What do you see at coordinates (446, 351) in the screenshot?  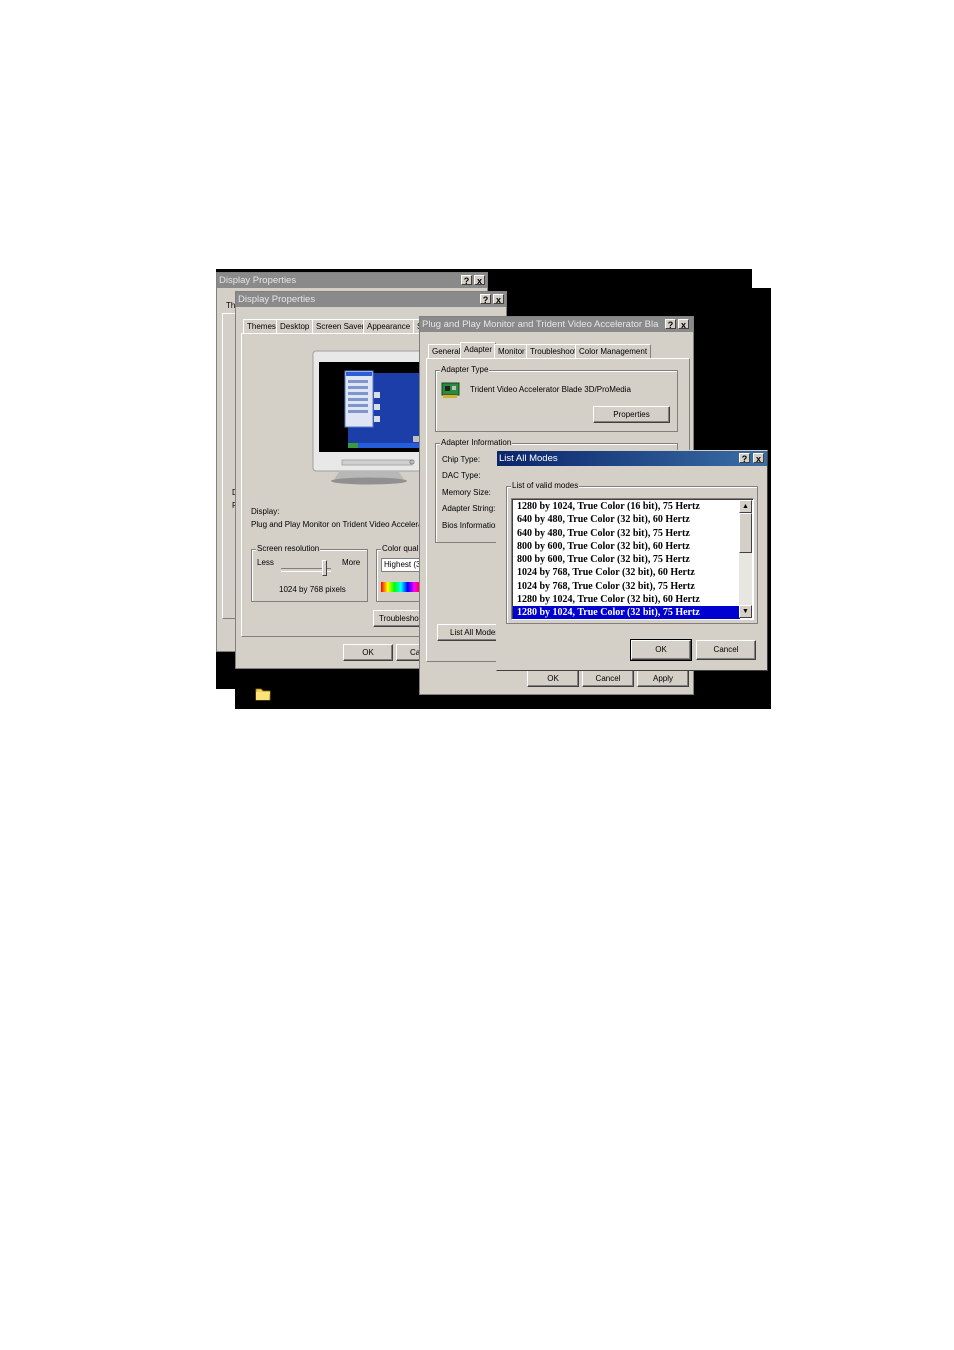 I see `tab-general: General` at bounding box center [446, 351].